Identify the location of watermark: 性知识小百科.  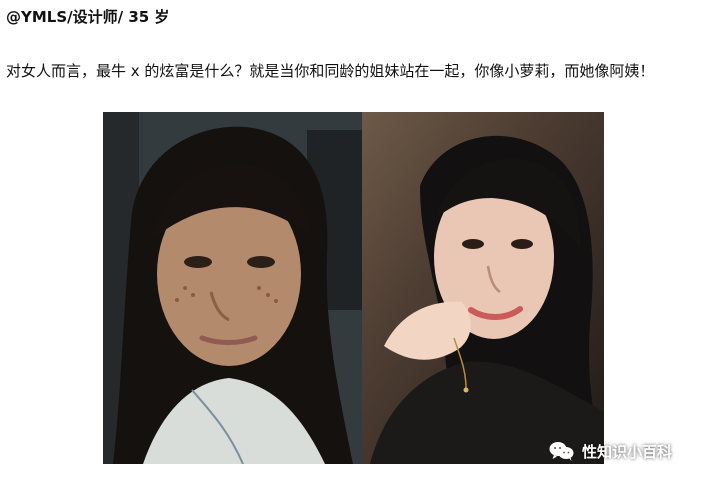
(610, 451).